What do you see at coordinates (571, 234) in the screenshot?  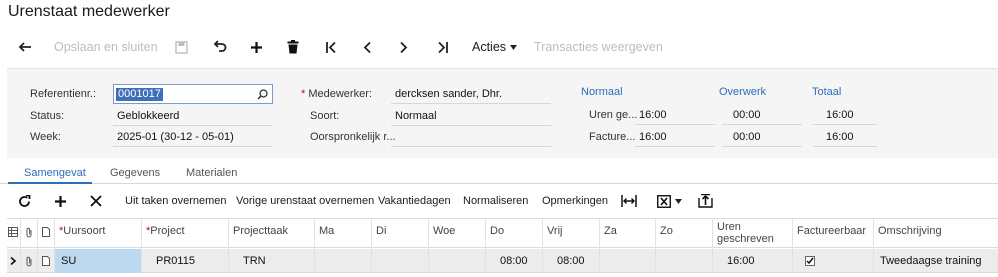 I see `friday-column-header: Vrij` at bounding box center [571, 234].